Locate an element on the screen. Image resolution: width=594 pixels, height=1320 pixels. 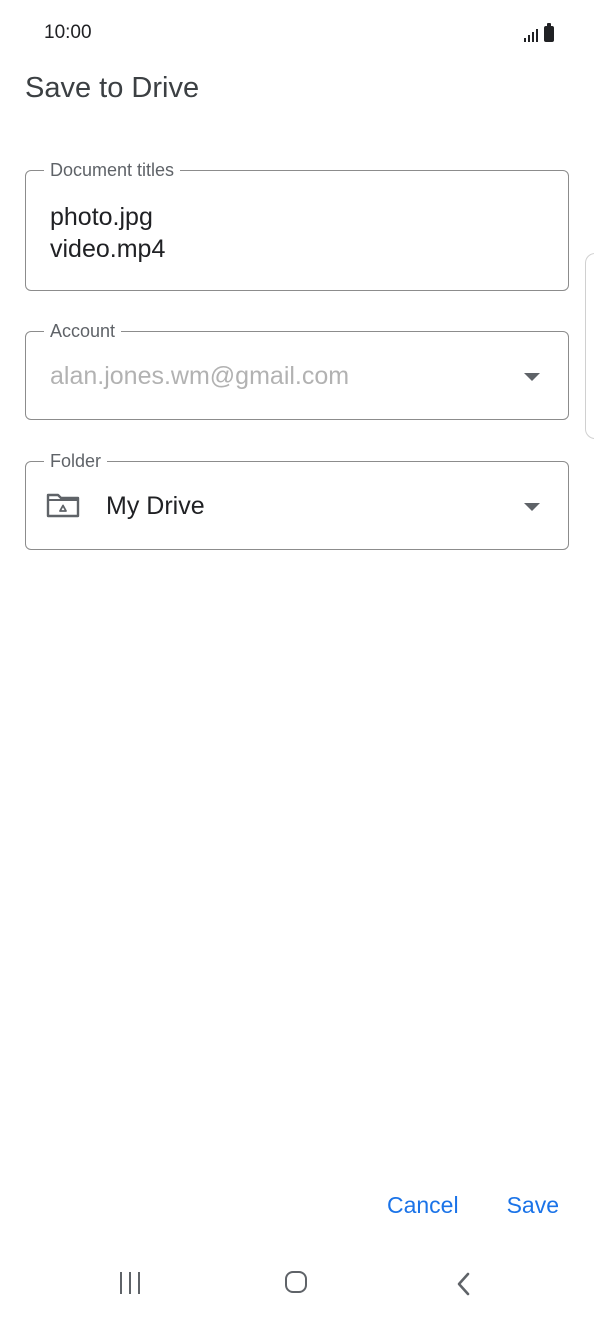
document-titles-field: Document titles photo.jpg video.mp4 is located at coordinates (297, 225).